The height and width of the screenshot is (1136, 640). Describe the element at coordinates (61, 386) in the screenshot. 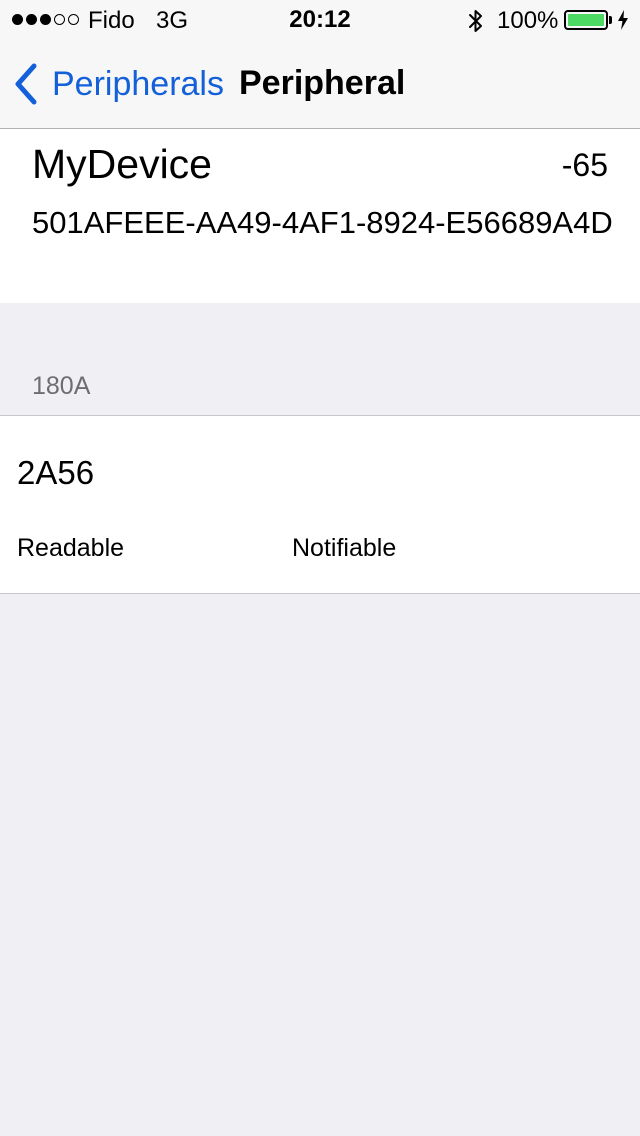

I see `service-section-header: 180A` at that location.